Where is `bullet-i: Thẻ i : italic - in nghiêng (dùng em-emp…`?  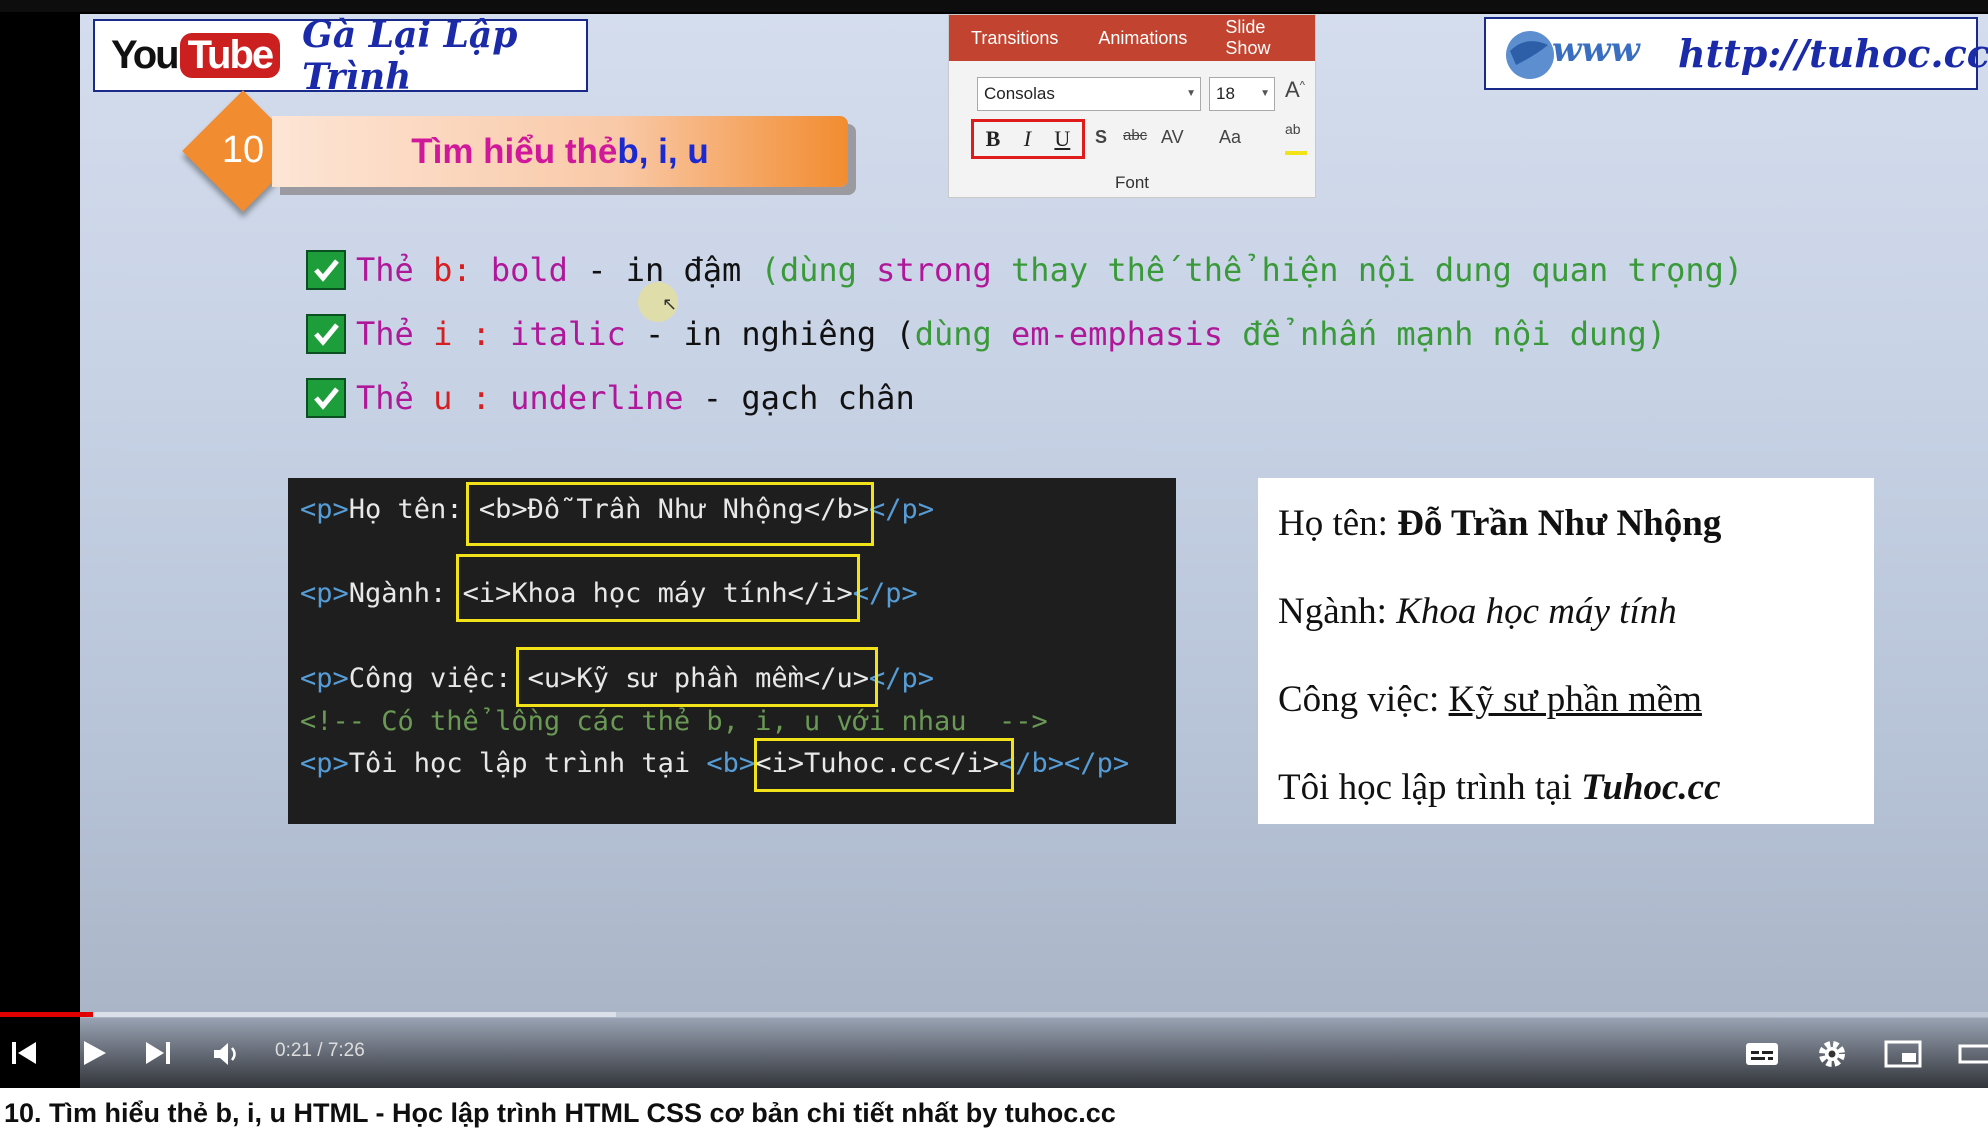
bullet-i: Thẻ i : italic - in nghiêng (dùng em-emp… is located at coordinates (1024, 334).